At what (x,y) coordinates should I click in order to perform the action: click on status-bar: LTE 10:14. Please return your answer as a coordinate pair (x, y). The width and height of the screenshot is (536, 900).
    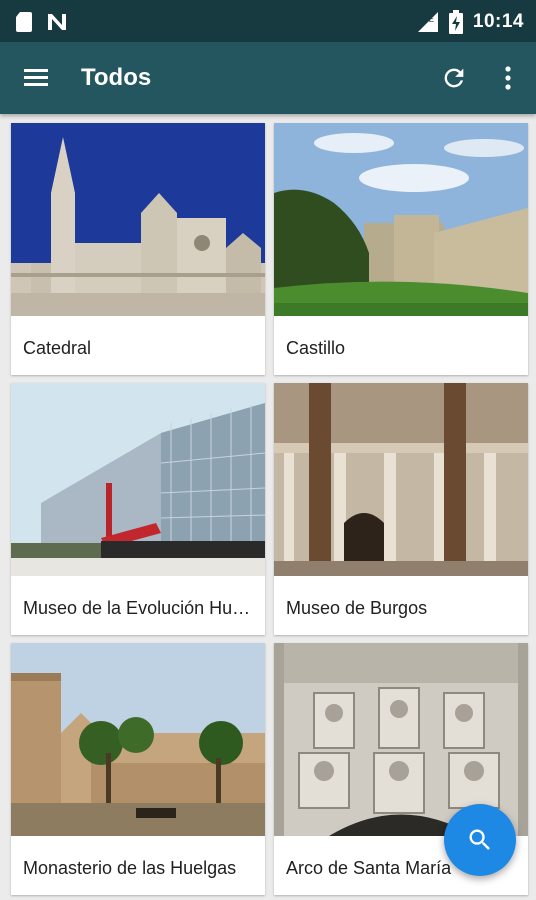
    Looking at the image, I should click on (268, 21).